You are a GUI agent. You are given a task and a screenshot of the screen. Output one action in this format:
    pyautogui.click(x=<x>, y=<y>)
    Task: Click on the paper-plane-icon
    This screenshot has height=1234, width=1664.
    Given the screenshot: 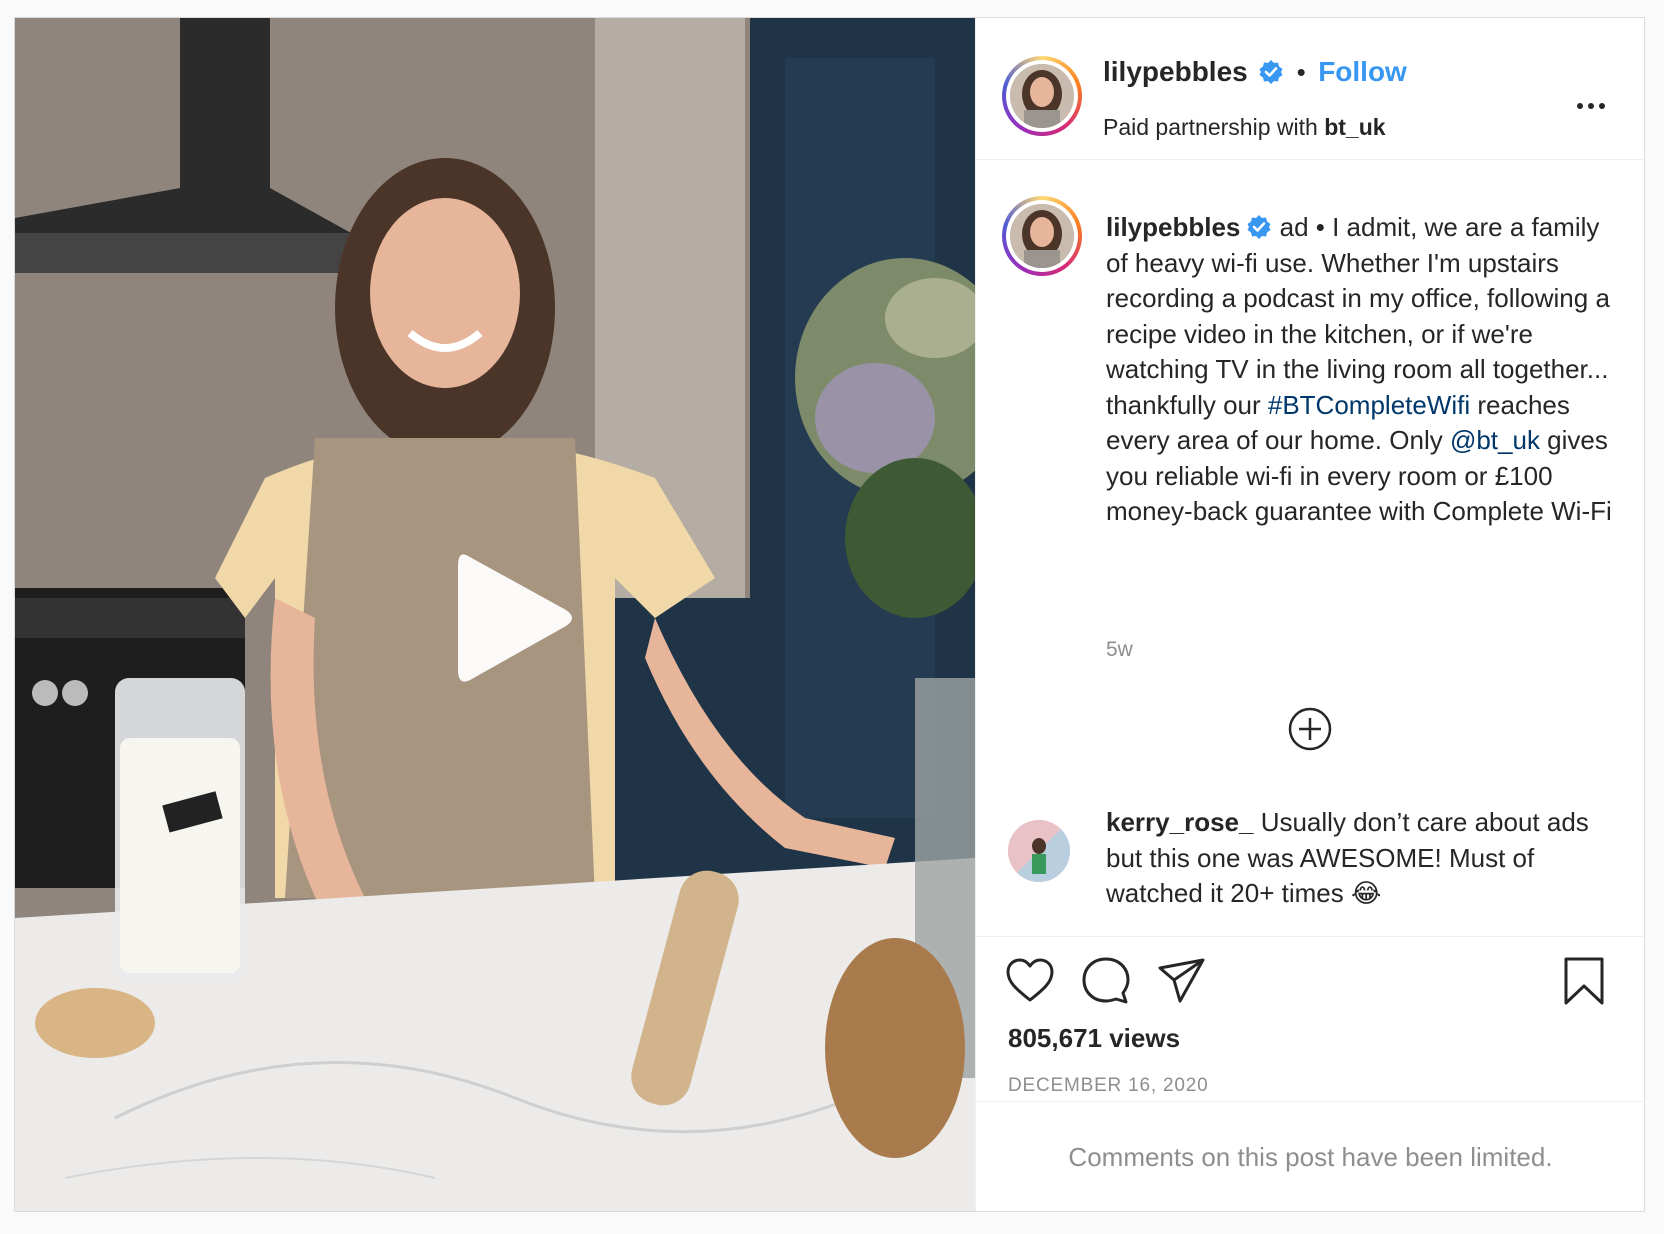 What is the action you would take?
    pyautogui.click(x=1182, y=981)
    